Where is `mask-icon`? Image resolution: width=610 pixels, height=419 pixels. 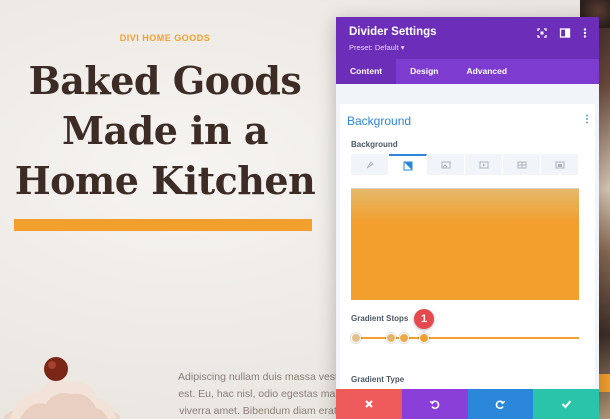
mask-icon is located at coordinates (560, 164).